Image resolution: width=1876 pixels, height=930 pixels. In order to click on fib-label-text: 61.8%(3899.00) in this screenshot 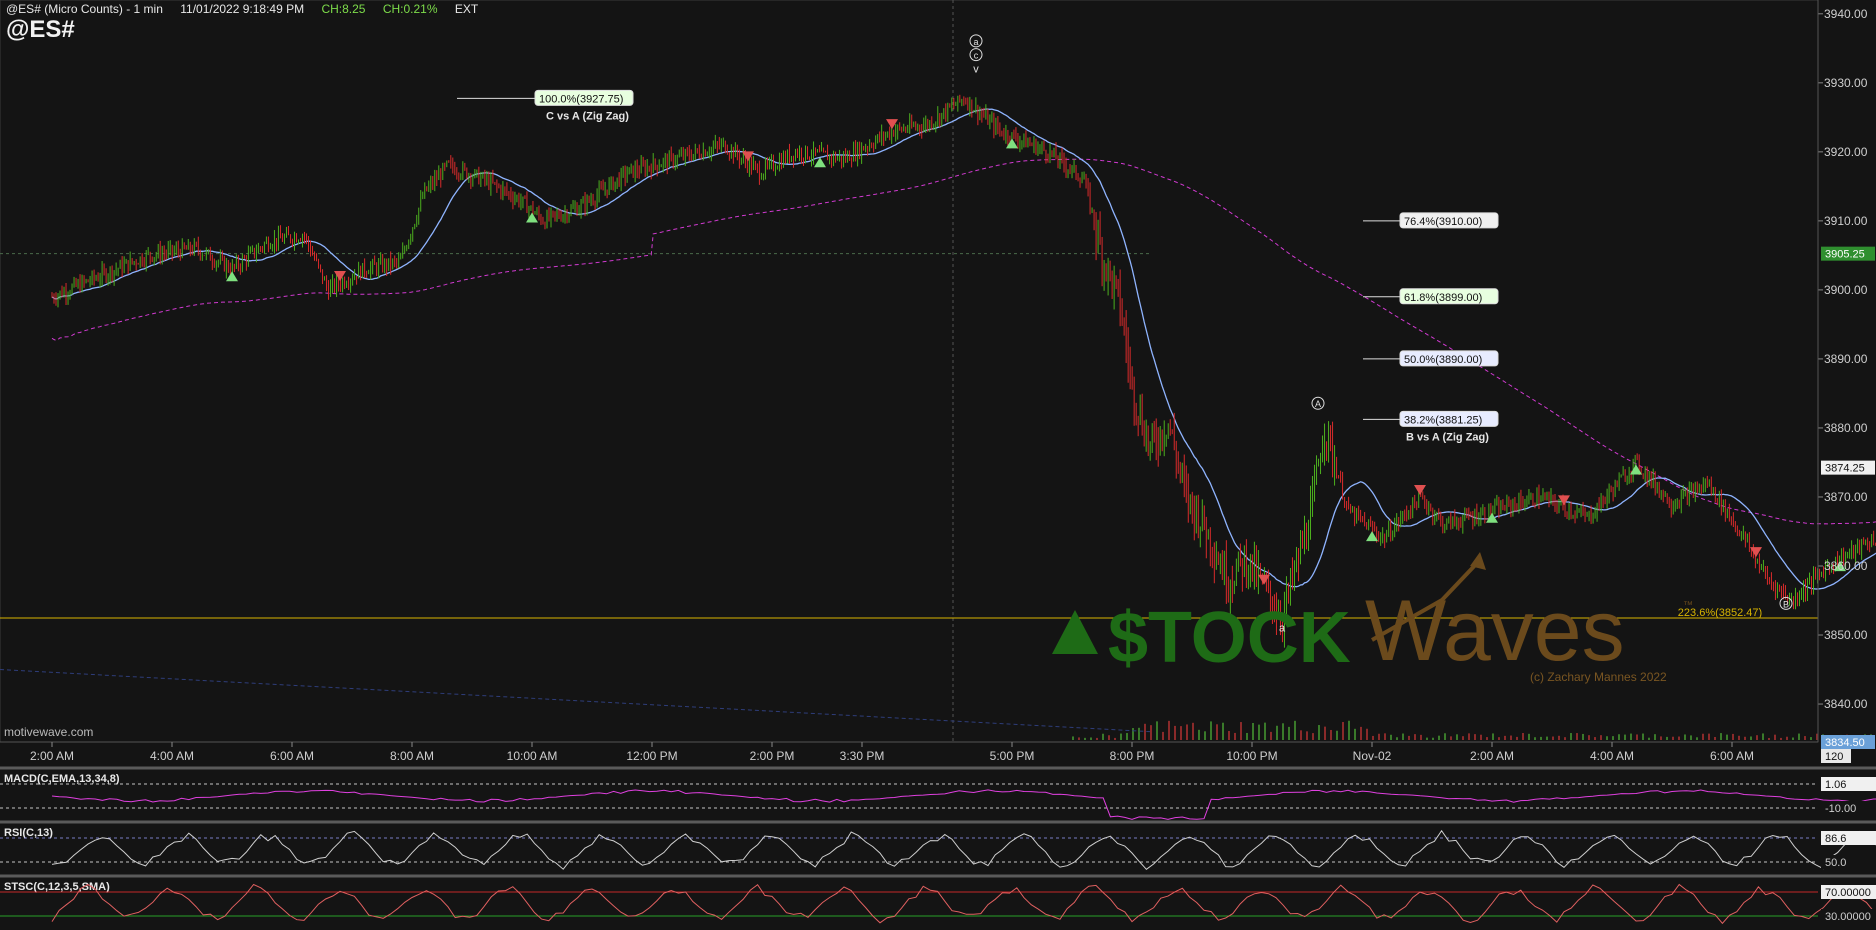, I will do `click(1443, 298)`.